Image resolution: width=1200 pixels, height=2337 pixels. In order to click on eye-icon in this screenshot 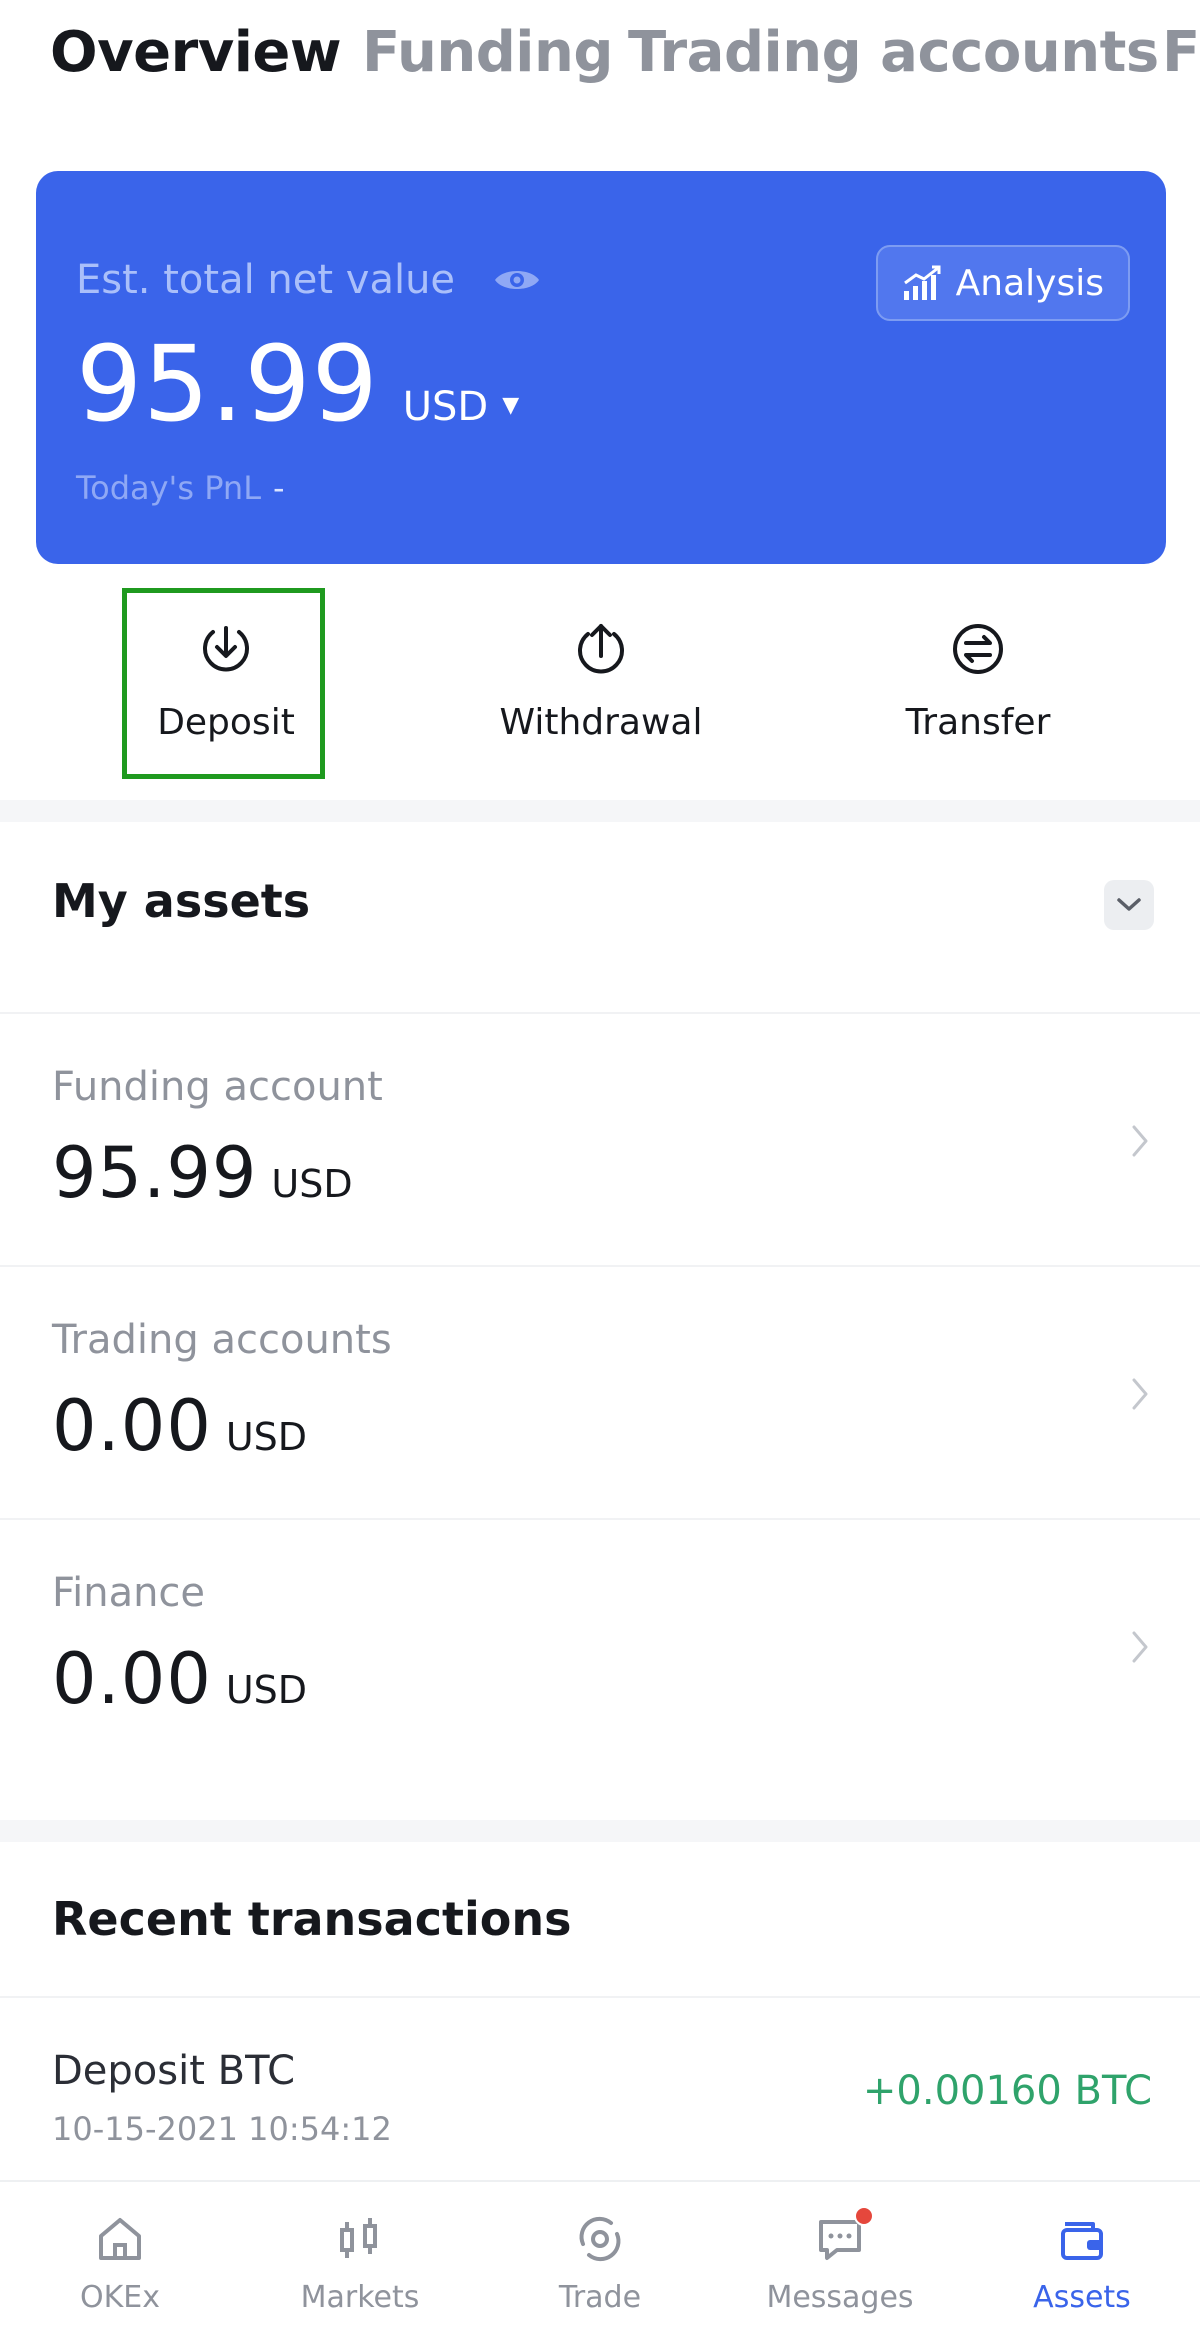, I will do `click(517, 280)`.